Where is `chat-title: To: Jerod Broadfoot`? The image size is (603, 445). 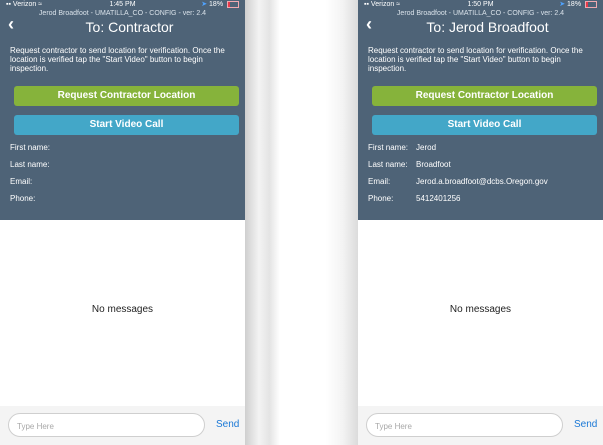
chat-title: To: Jerod Broadfoot is located at coordinates (487, 27).